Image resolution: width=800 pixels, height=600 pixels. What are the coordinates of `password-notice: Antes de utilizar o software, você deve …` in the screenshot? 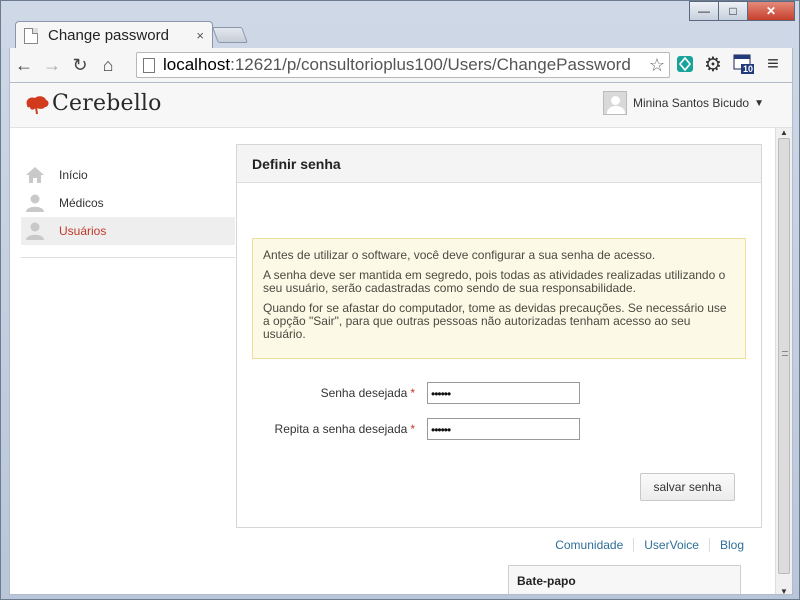 It's located at (499, 298).